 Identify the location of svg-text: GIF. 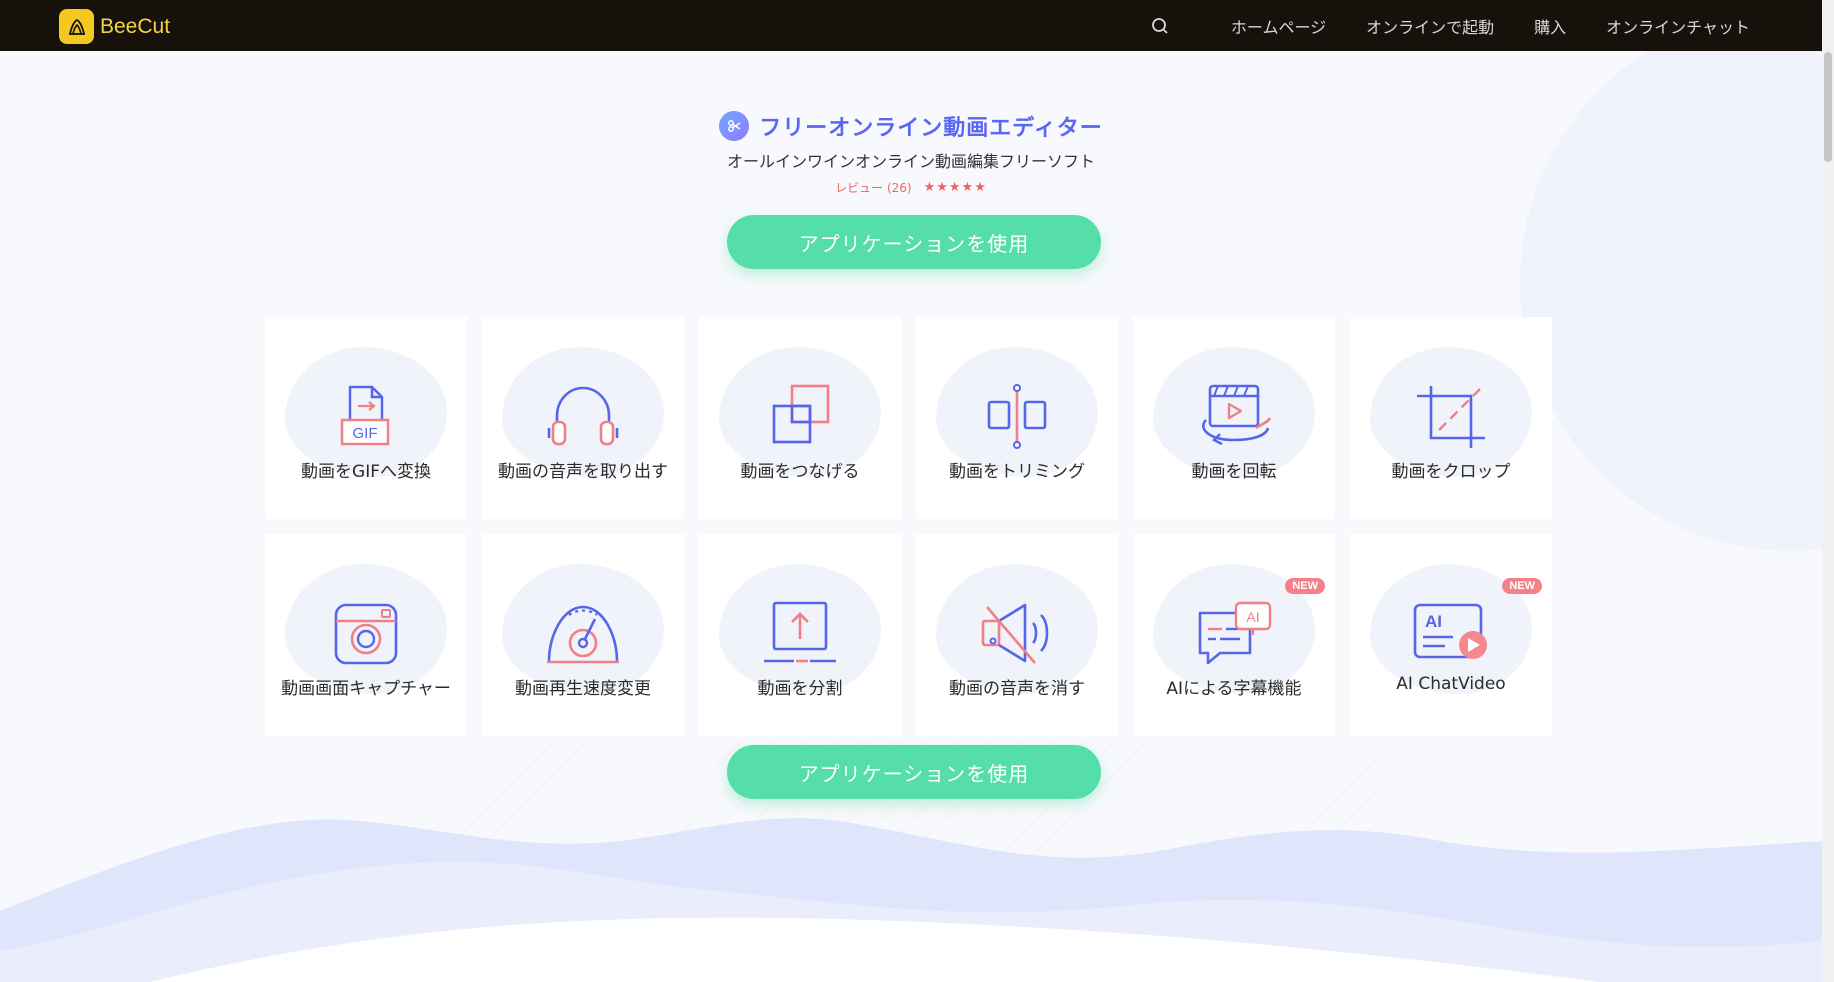
(365, 433).